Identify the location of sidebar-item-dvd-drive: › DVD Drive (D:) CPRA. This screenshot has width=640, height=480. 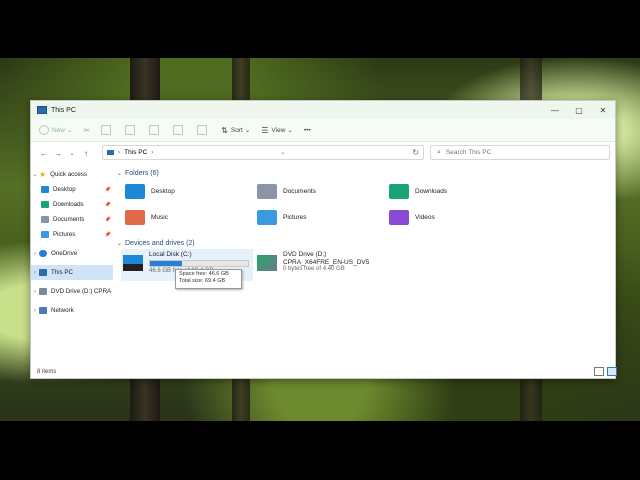
(72, 291).